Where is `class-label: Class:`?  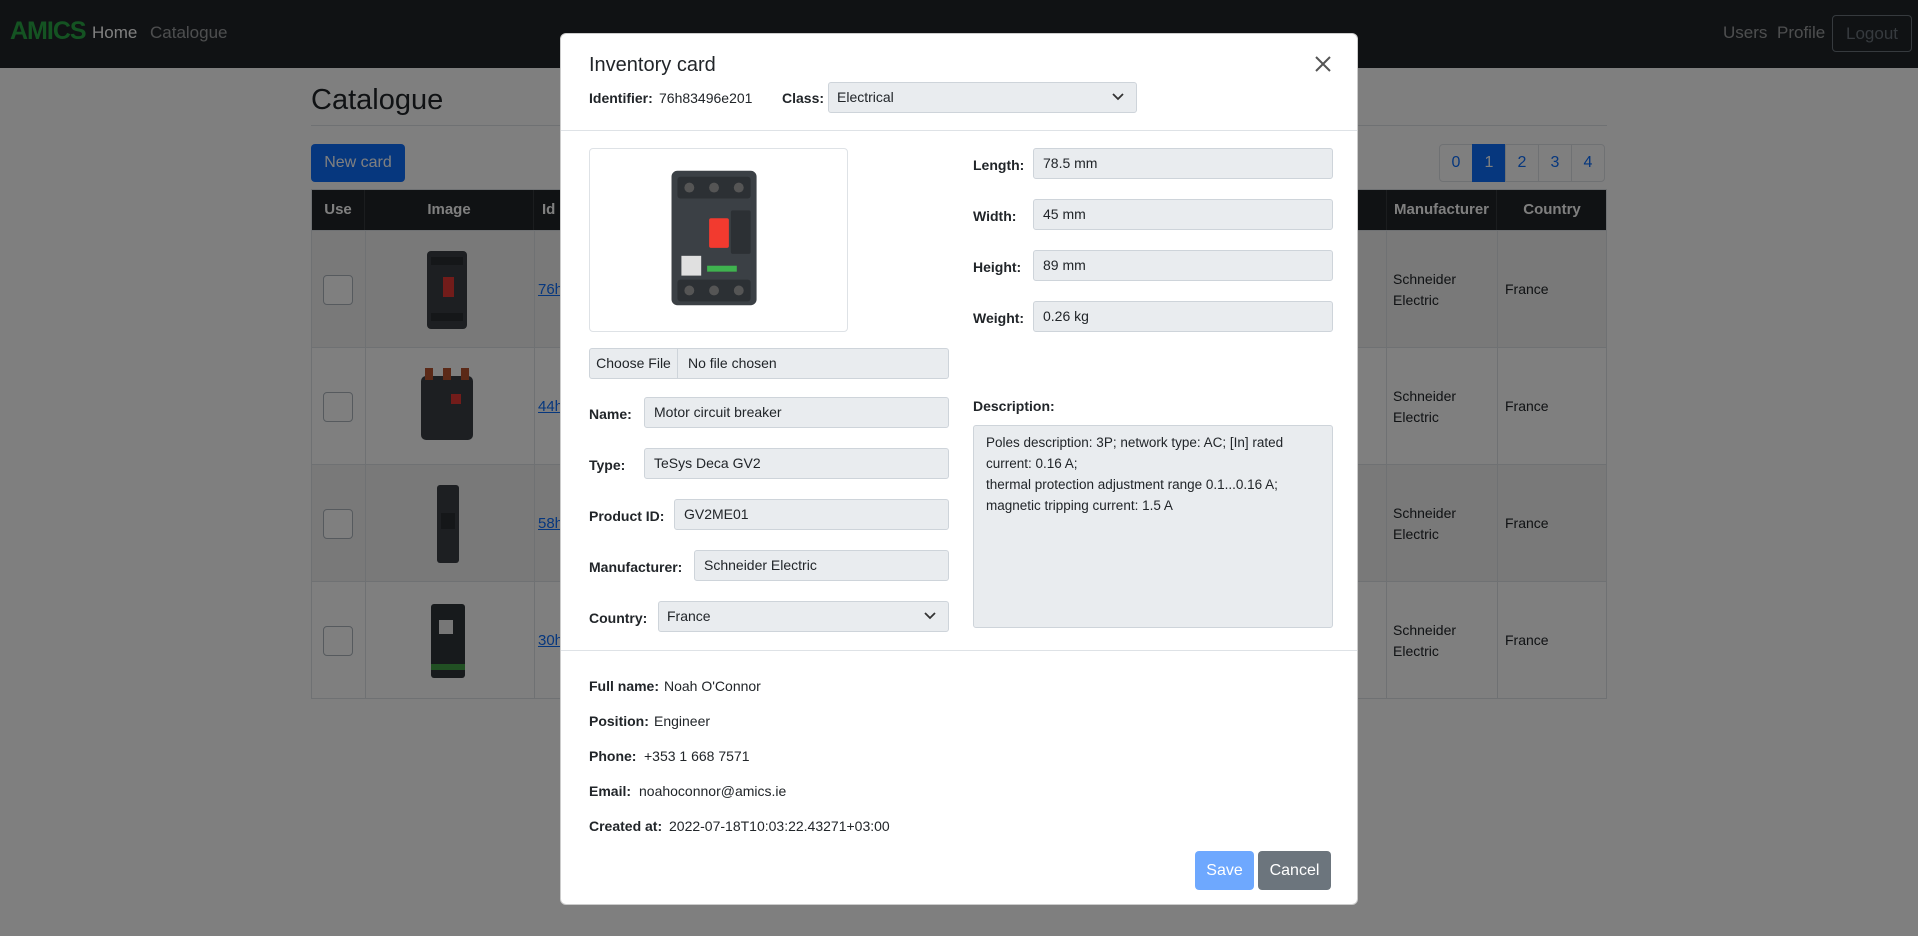 class-label: Class: is located at coordinates (803, 98).